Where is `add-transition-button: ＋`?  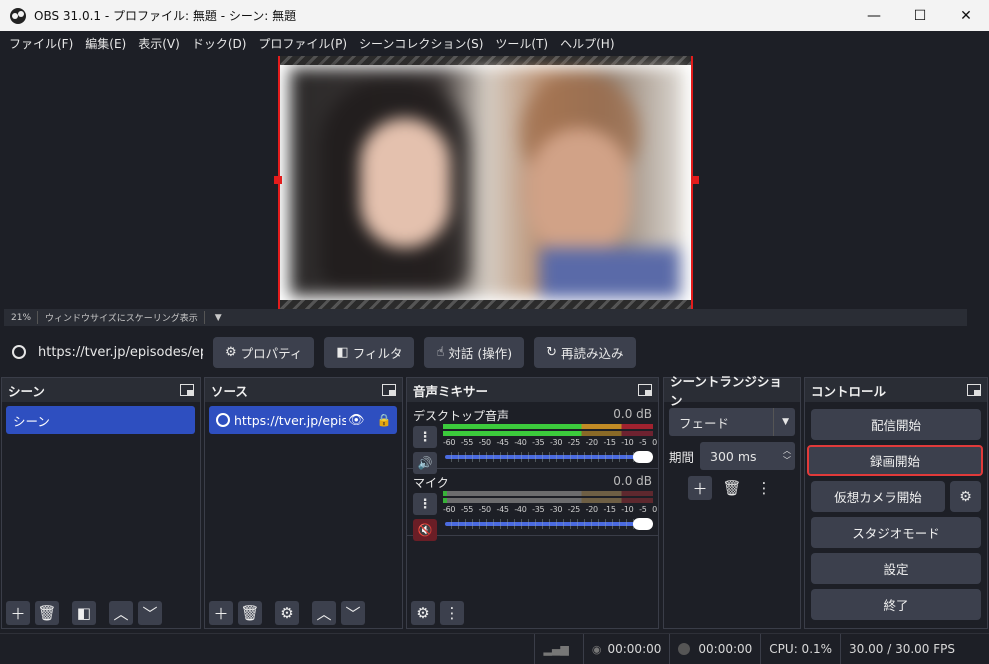
add-transition-button: ＋ is located at coordinates (700, 488).